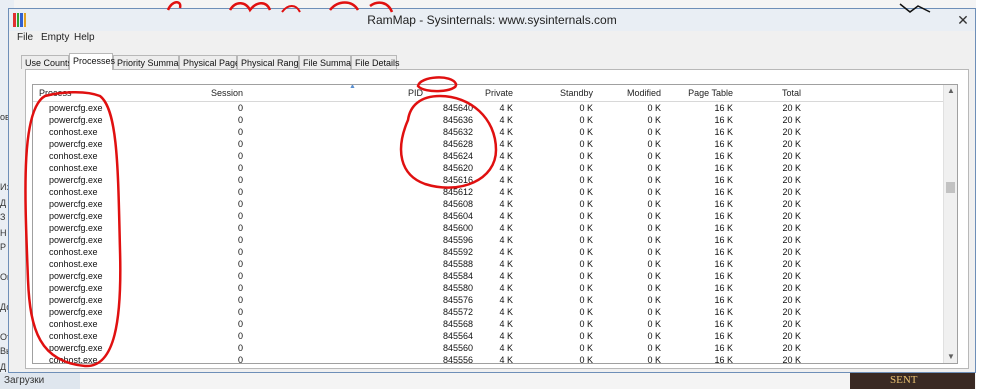  I want to click on table-row: conhost.exe 0 845556 4 K0 K0 K 16 K 20 K, so click(488, 359).